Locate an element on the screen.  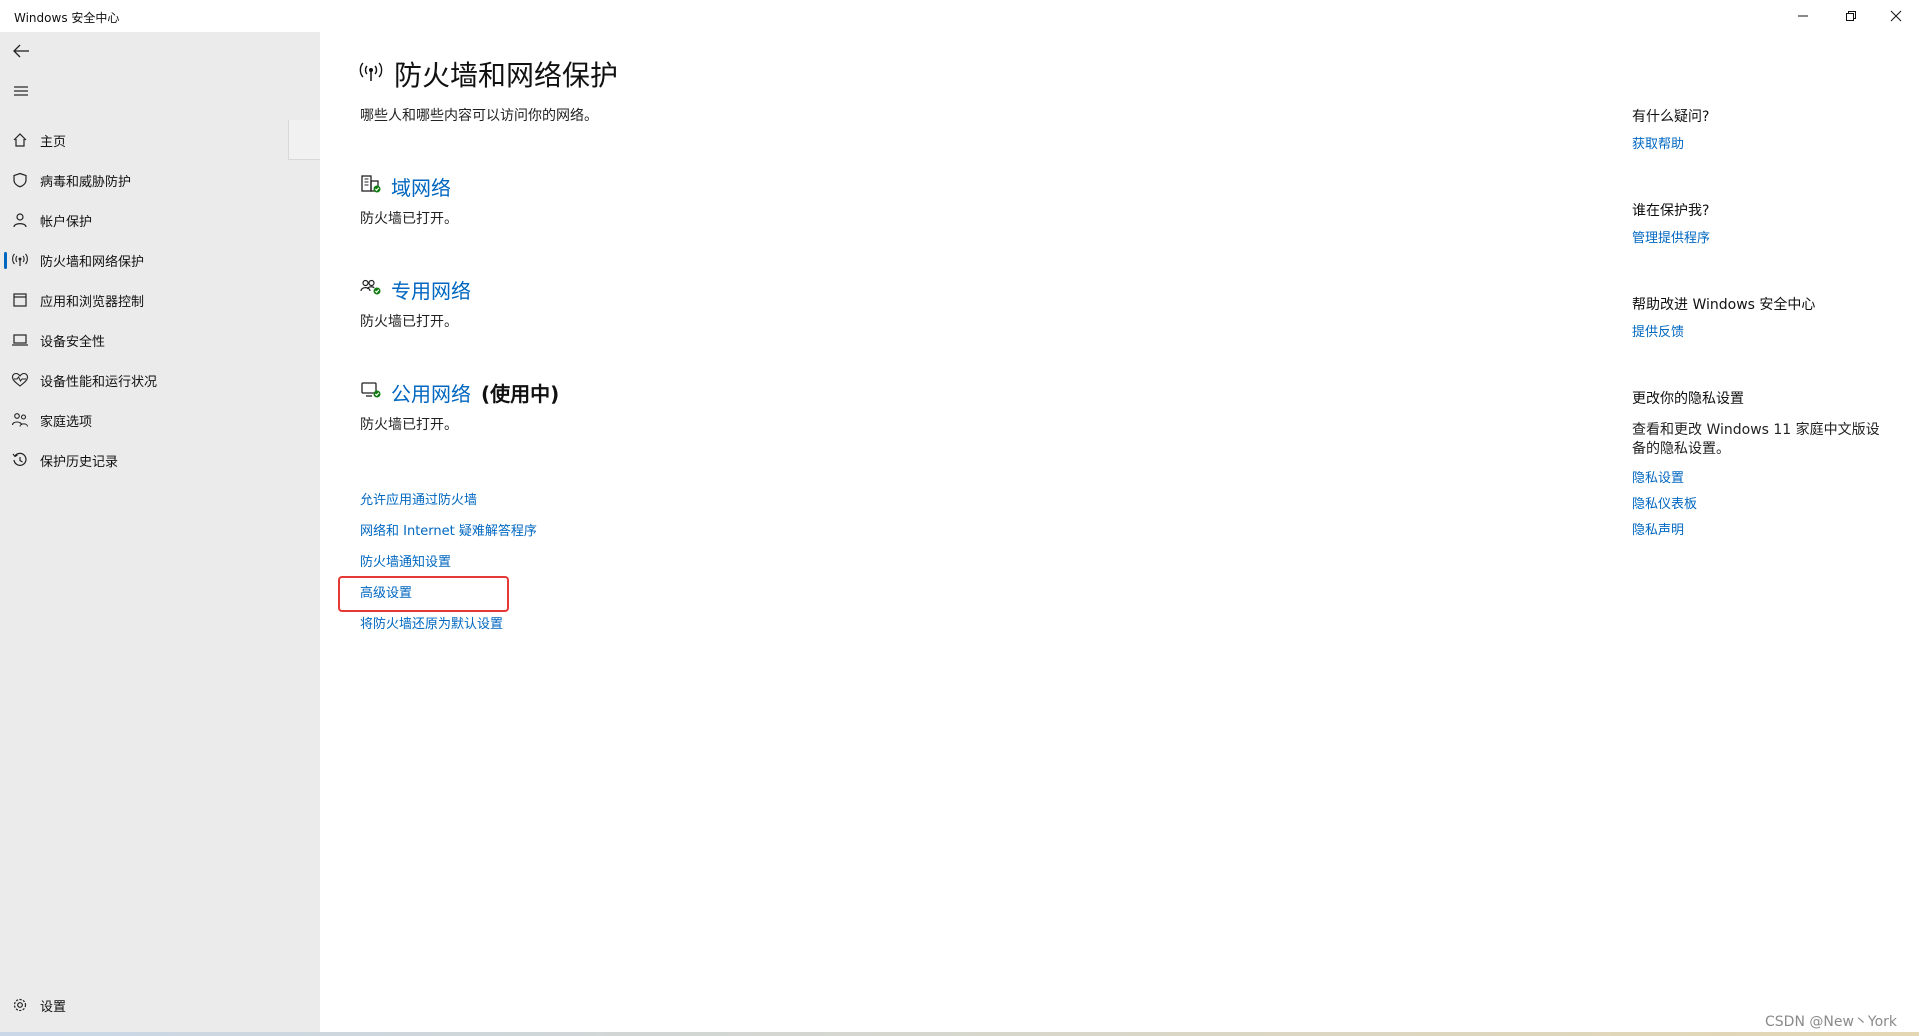
restore-button is located at coordinates (1851, 16).